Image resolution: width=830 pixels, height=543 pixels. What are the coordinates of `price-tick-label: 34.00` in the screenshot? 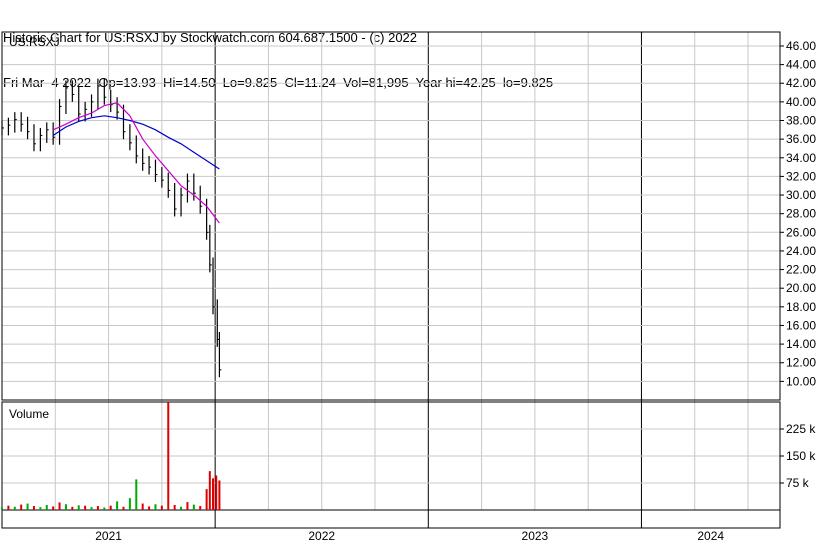 It's located at (801, 158).